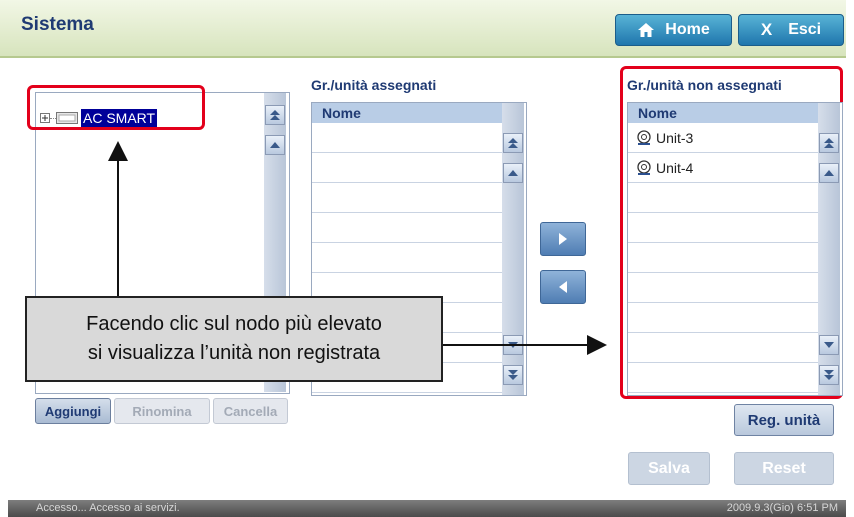  I want to click on save-button: Salva, so click(669, 468).